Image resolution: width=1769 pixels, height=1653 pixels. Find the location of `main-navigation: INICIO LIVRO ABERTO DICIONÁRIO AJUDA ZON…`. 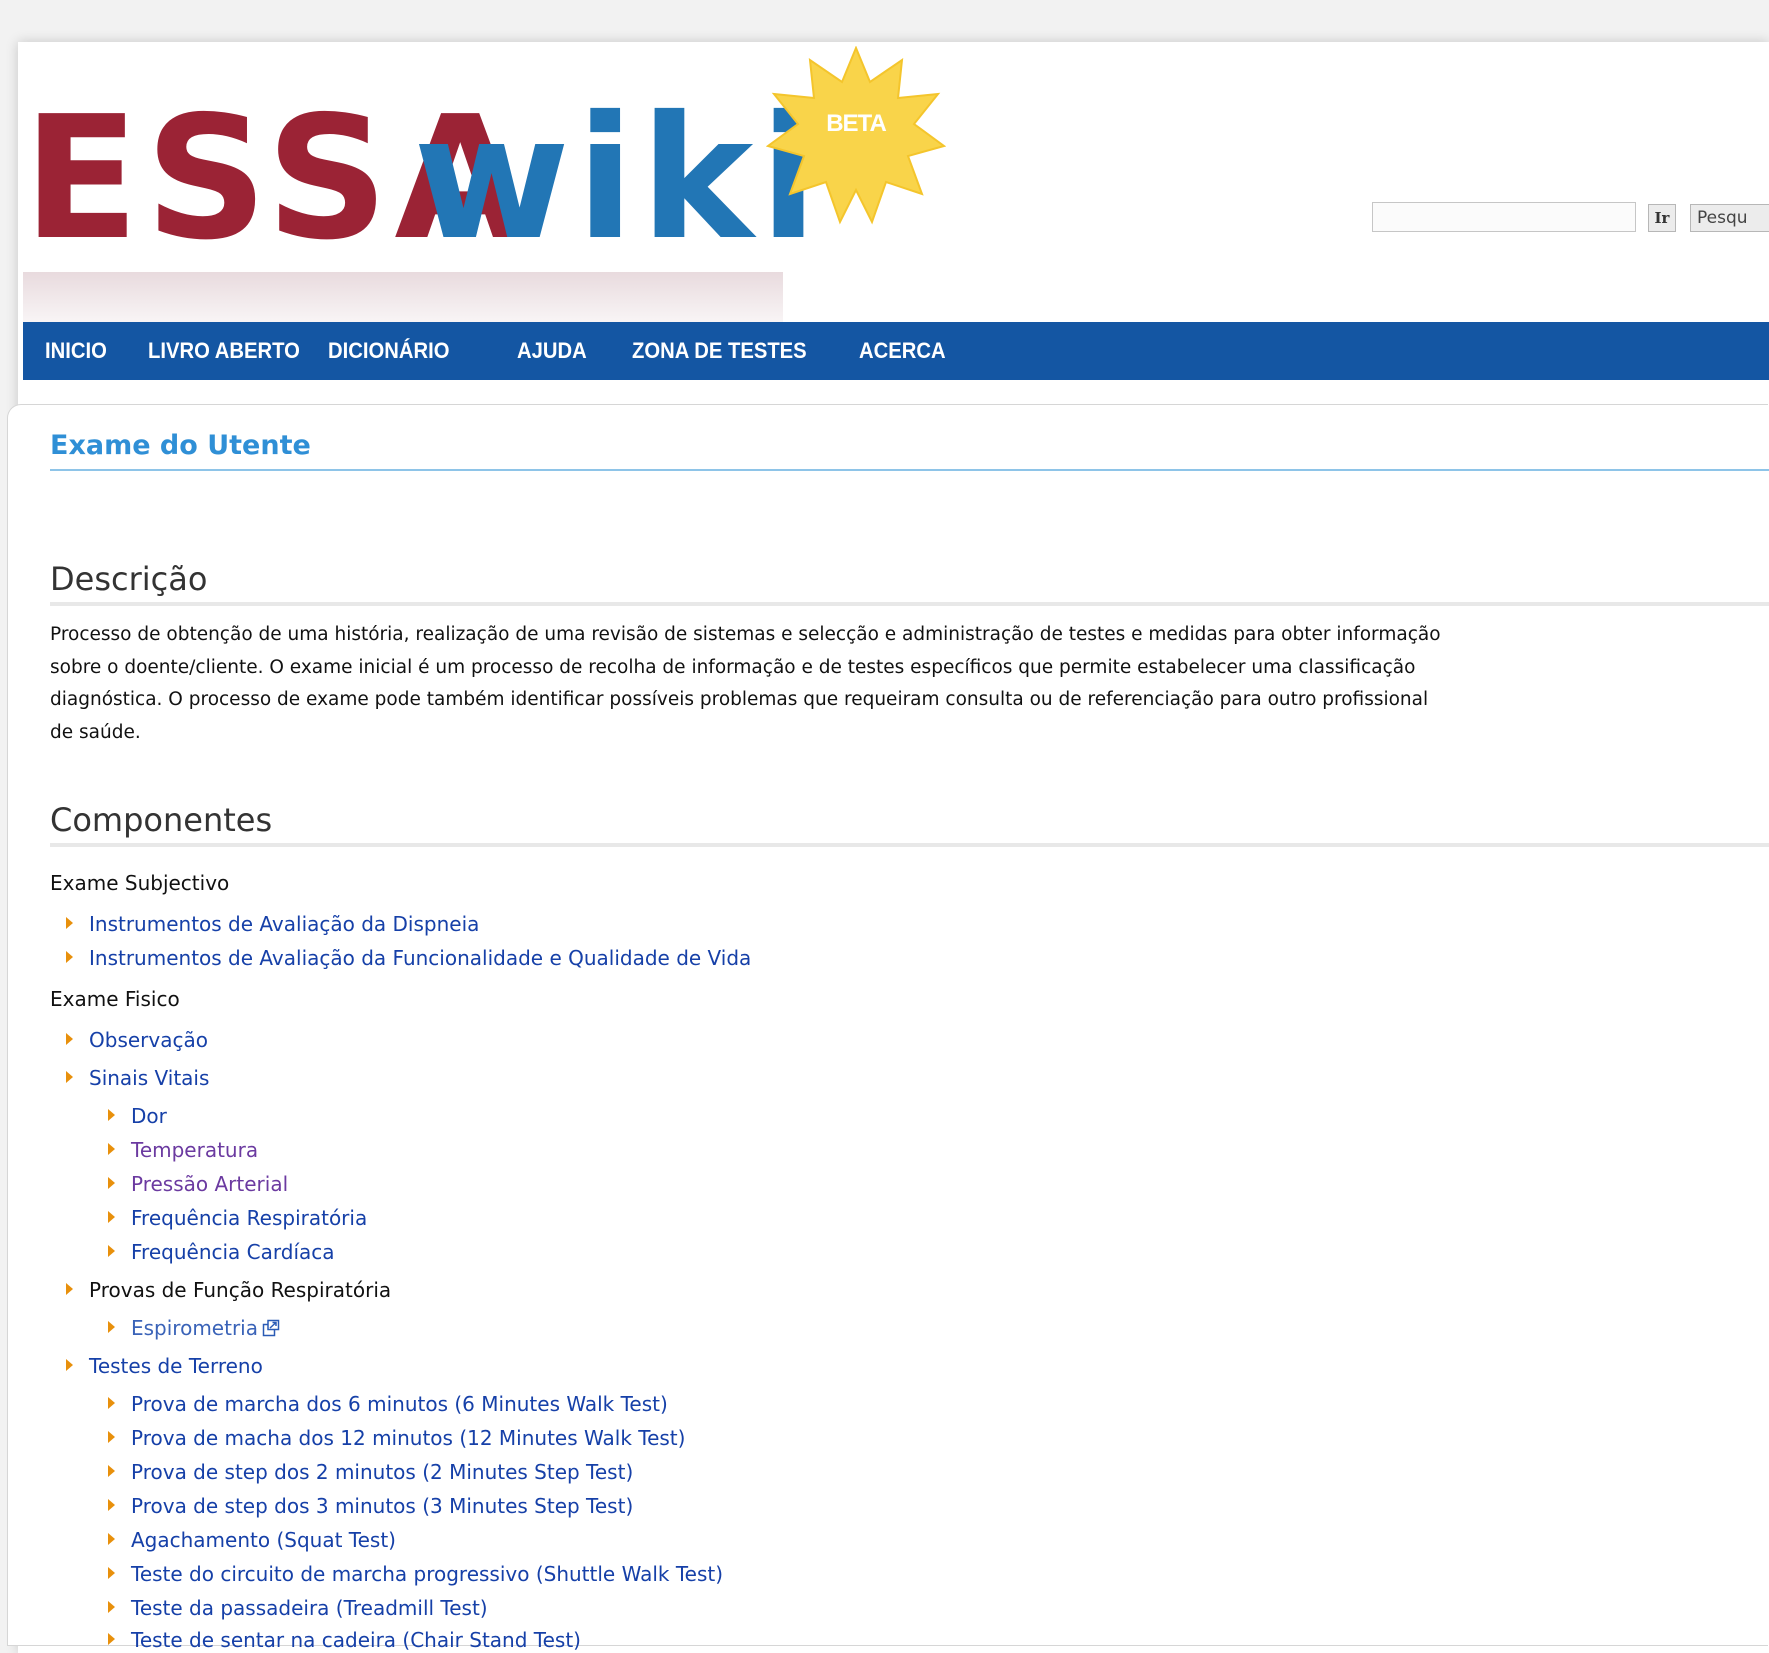

main-navigation: INICIO LIVRO ABERTO DICIONÁRIO AJUDA ZON… is located at coordinates (896, 351).